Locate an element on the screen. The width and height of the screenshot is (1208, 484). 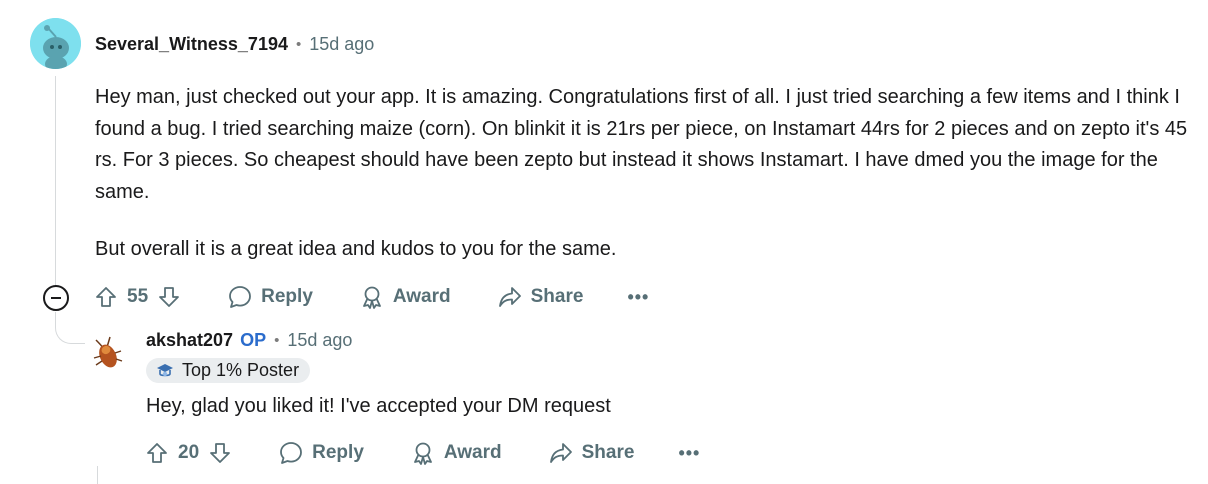
comment-meta: Several_Witness_7194 • 15d ago is located at coordinates (234, 44).